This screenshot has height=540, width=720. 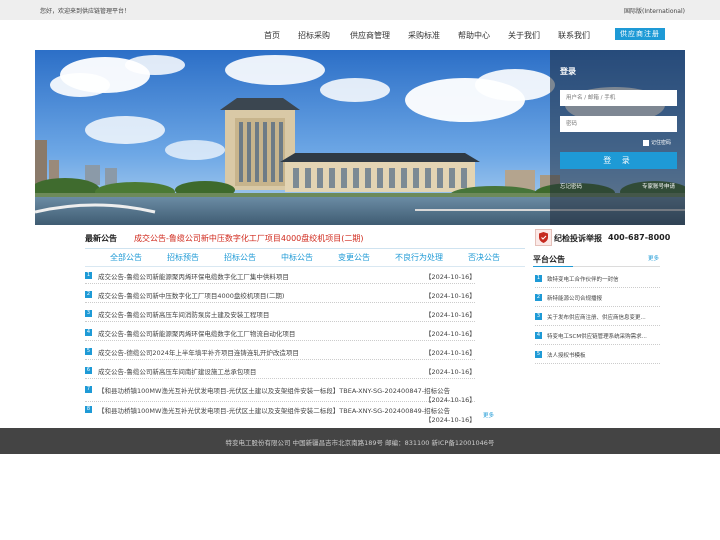 I want to click on tab-misconduct: 不良行为处理, so click(x=419, y=257).